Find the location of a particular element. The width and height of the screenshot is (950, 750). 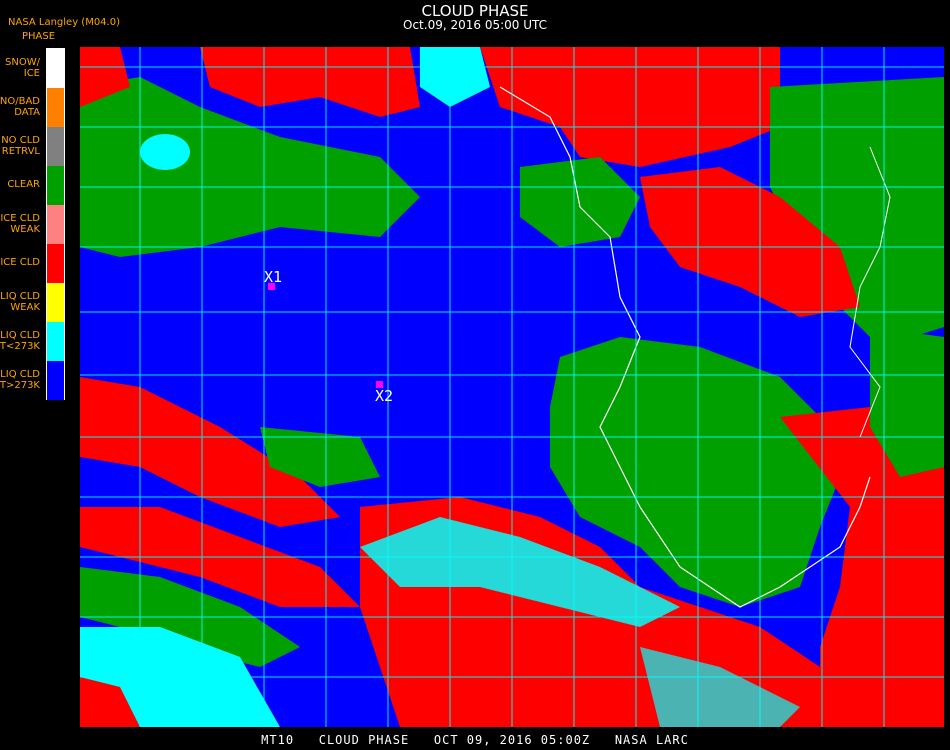

marker-x2-label: X2 is located at coordinates (384, 396).